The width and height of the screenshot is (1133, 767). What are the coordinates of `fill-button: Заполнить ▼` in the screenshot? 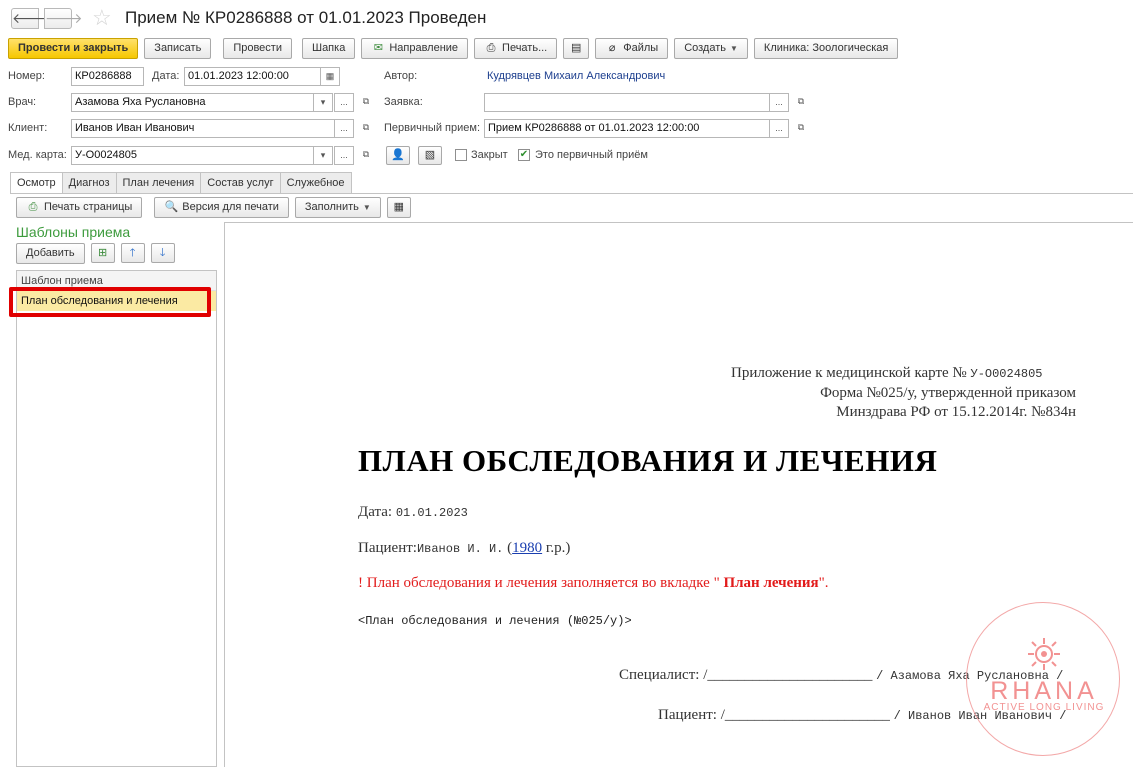 It's located at (337, 207).